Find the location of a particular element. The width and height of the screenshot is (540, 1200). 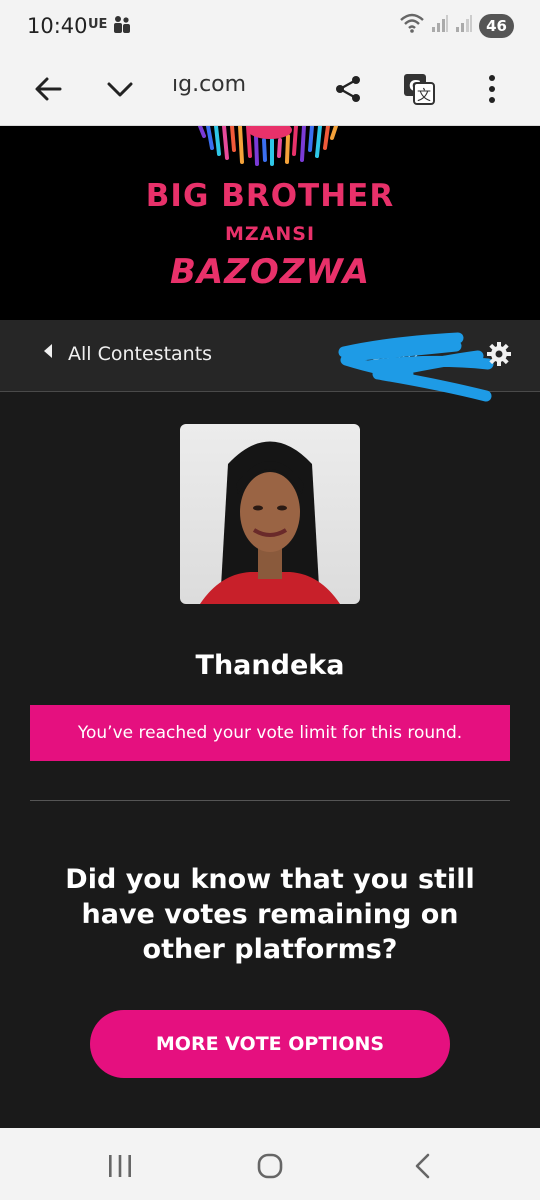

contestant-photo is located at coordinates (270, 514).